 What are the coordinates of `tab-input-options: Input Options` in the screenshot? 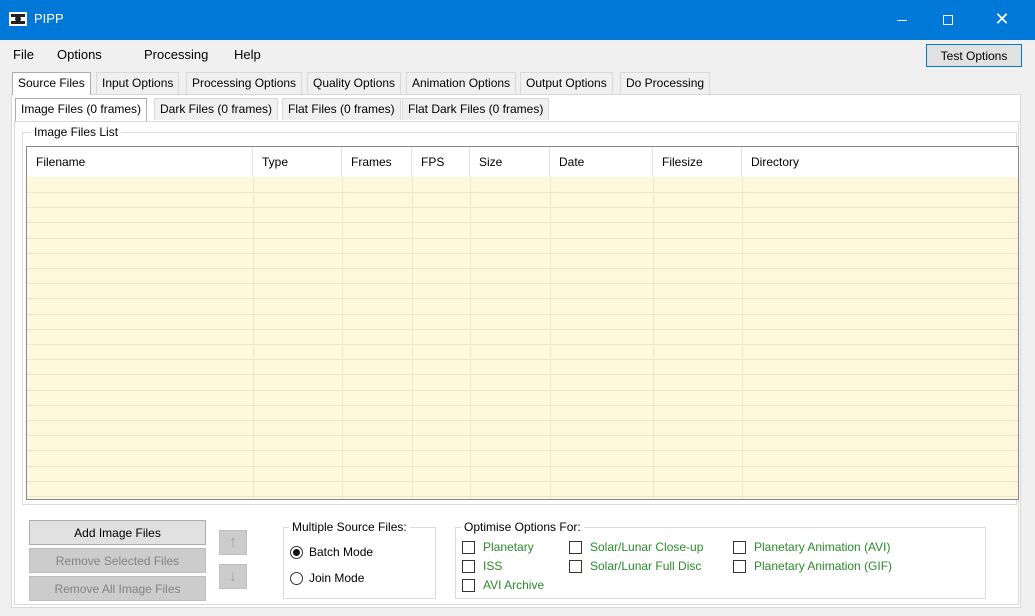 It's located at (138, 83).